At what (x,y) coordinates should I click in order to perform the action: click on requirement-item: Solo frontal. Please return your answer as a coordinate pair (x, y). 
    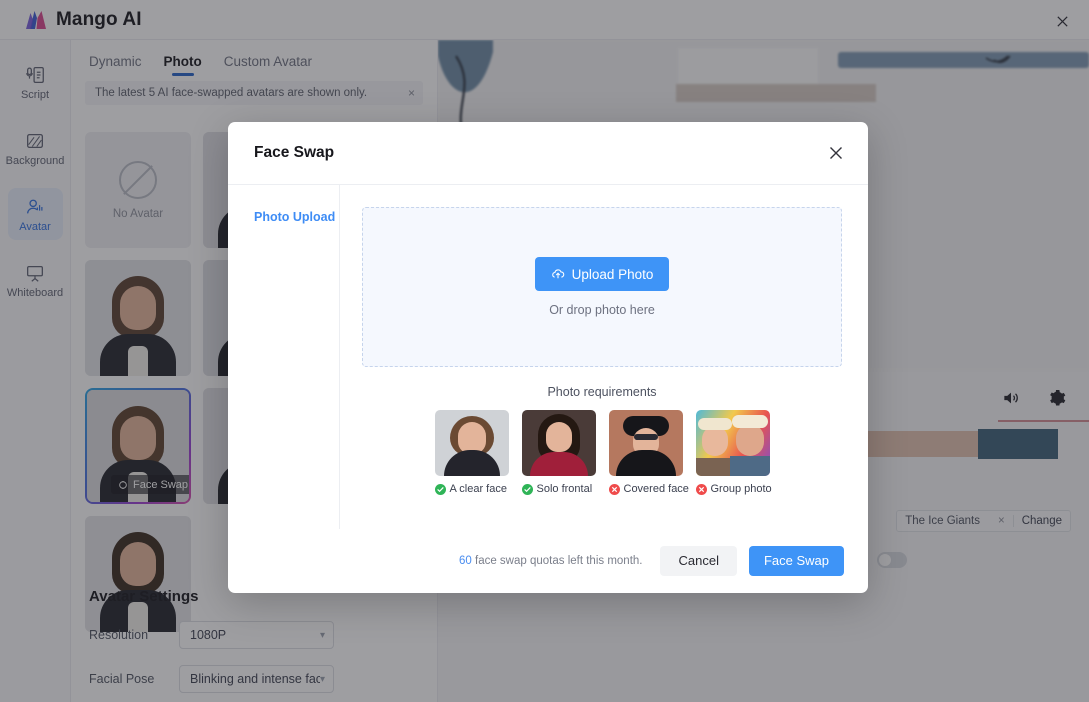
    Looking at the image, I should click on (558, 452).